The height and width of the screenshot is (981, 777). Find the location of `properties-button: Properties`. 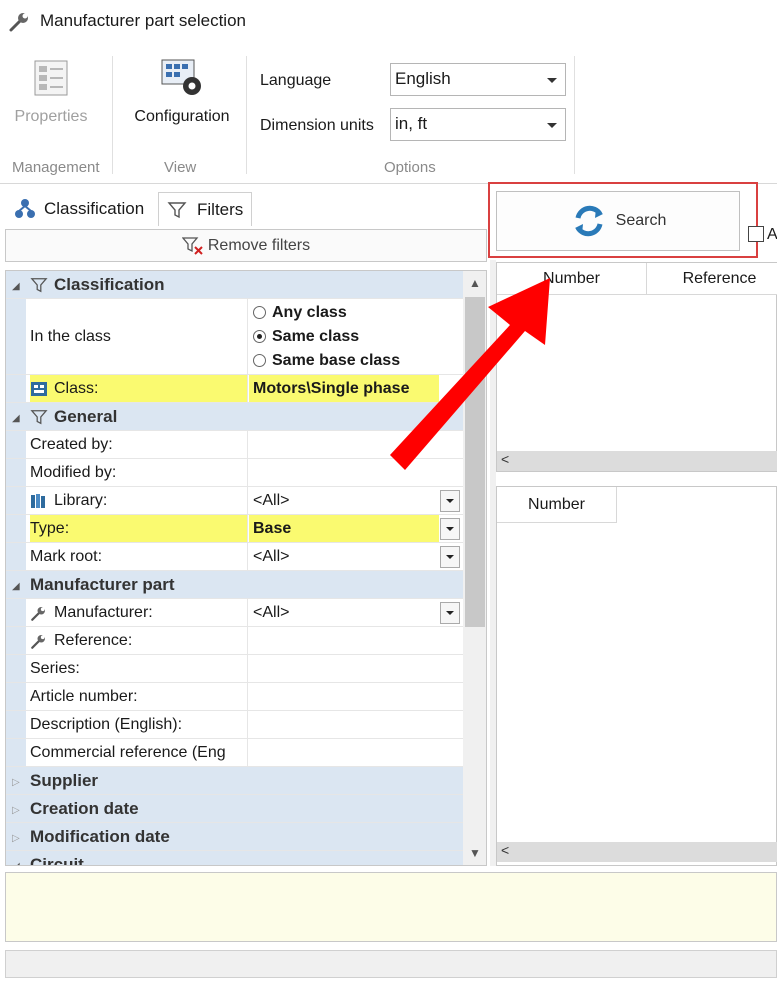

properties-button: Properties is located at coordinates (51, 92).